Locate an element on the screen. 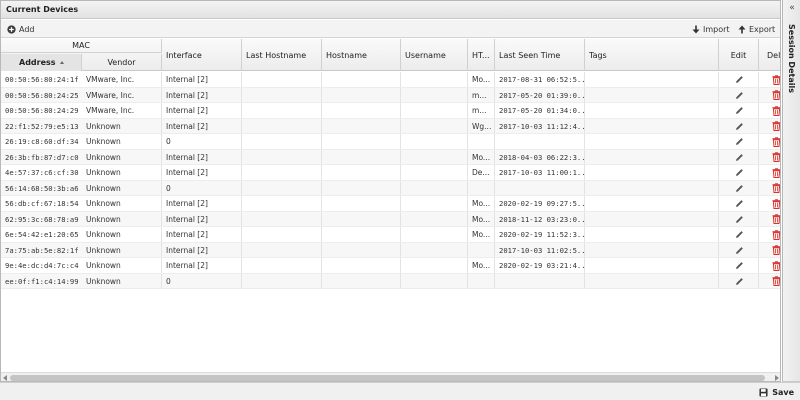 This screenshot has height=400, width=800. column-hostname: Hostname is located at coordinates (361, 55).